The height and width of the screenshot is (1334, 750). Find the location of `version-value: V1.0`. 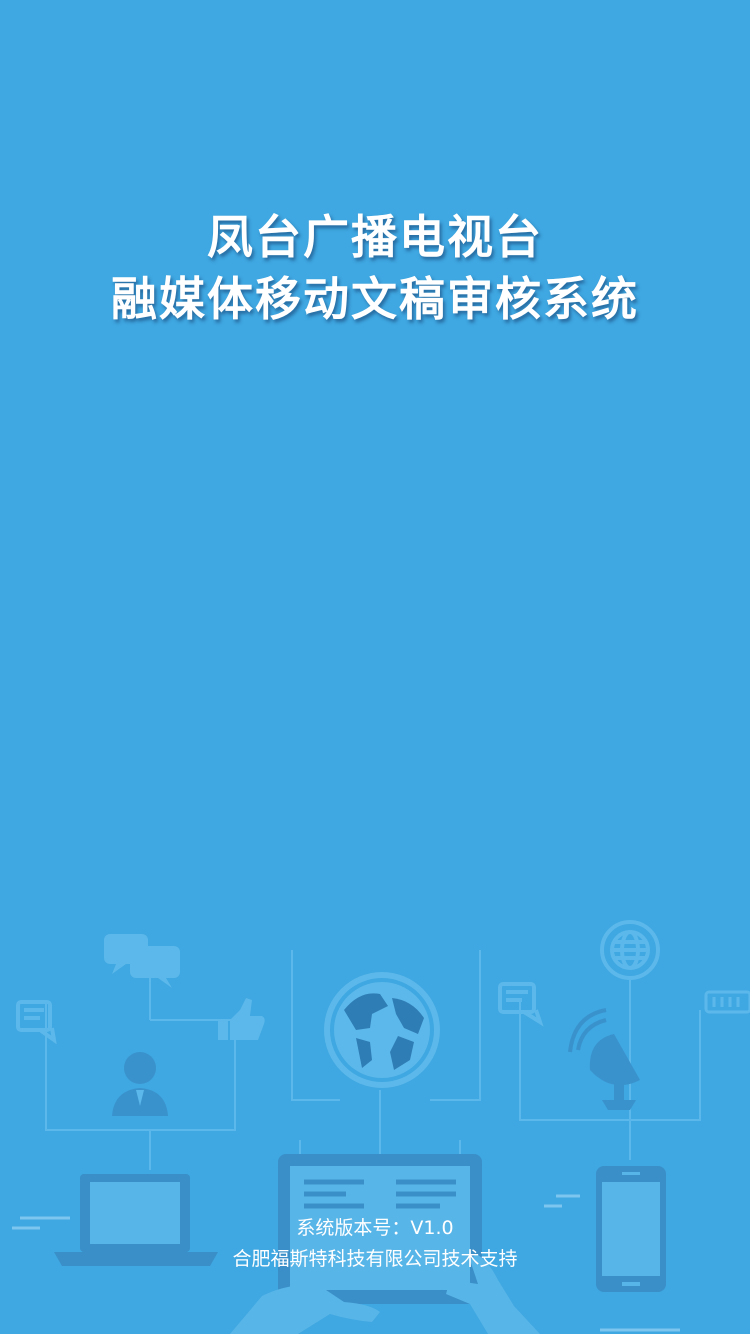

version-value: V1.0 is located at coordinates (432, 1228).